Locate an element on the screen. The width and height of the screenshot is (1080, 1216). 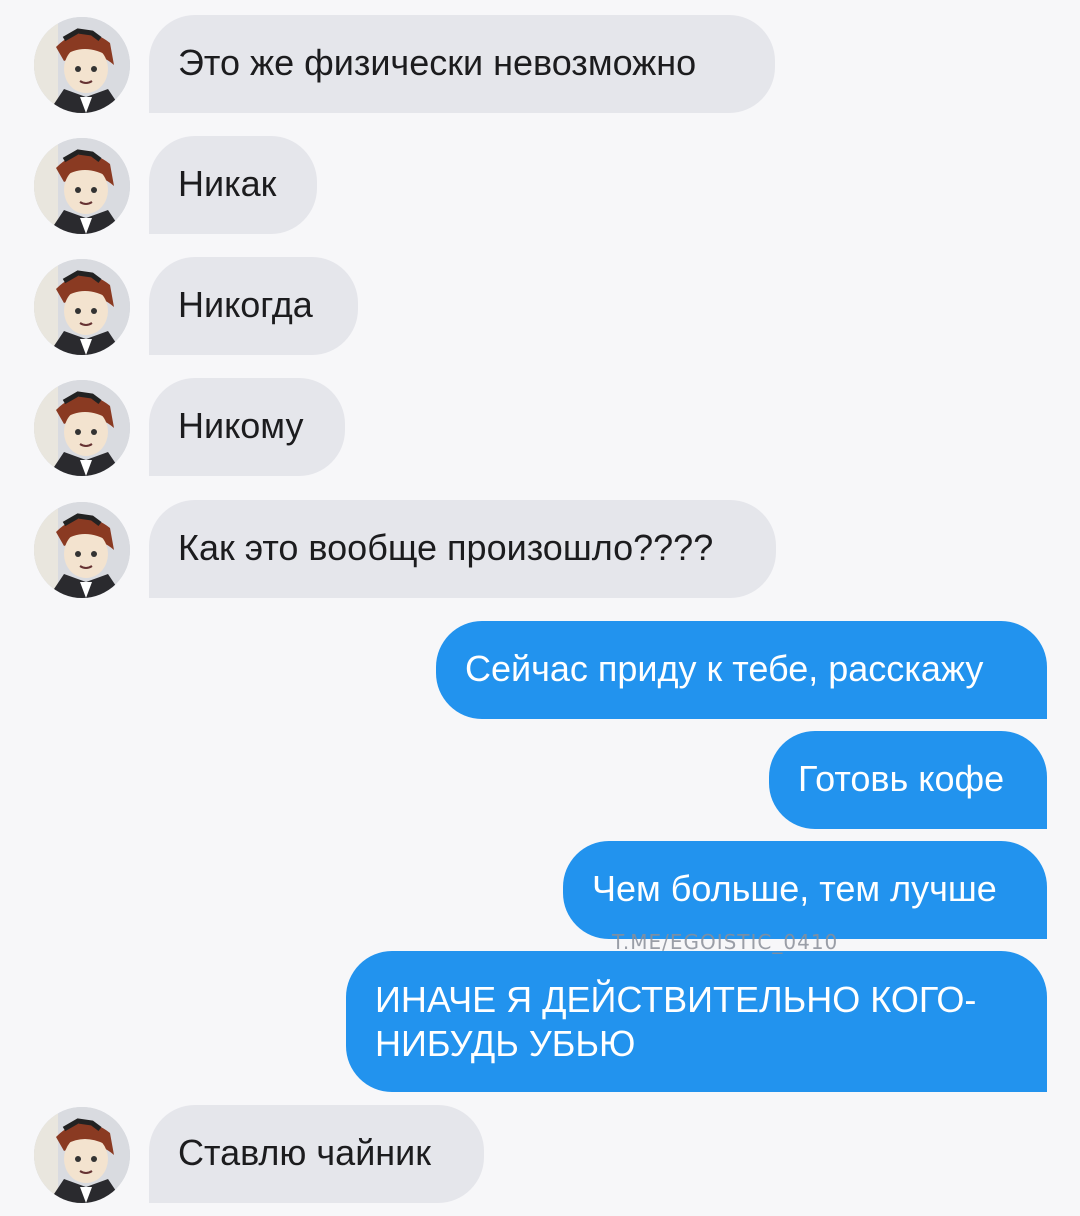
message-outgoing: Готовь кофе is located at coordinates (540, 781).